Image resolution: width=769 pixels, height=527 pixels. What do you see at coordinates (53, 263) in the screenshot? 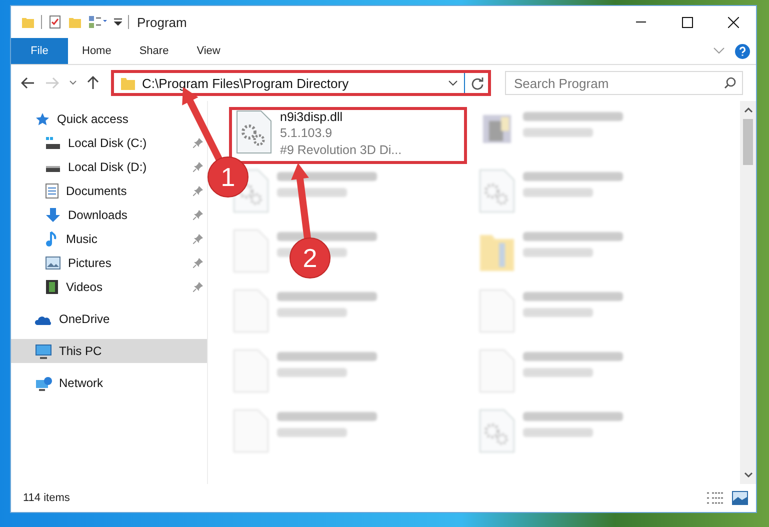
I see `picture-icon` at bounding box center [53, 263].